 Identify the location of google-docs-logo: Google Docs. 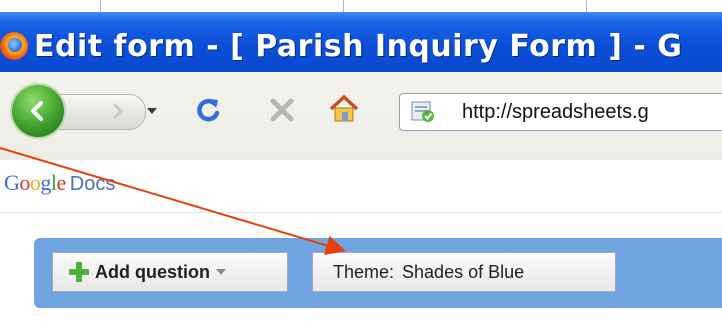
(59, 183).